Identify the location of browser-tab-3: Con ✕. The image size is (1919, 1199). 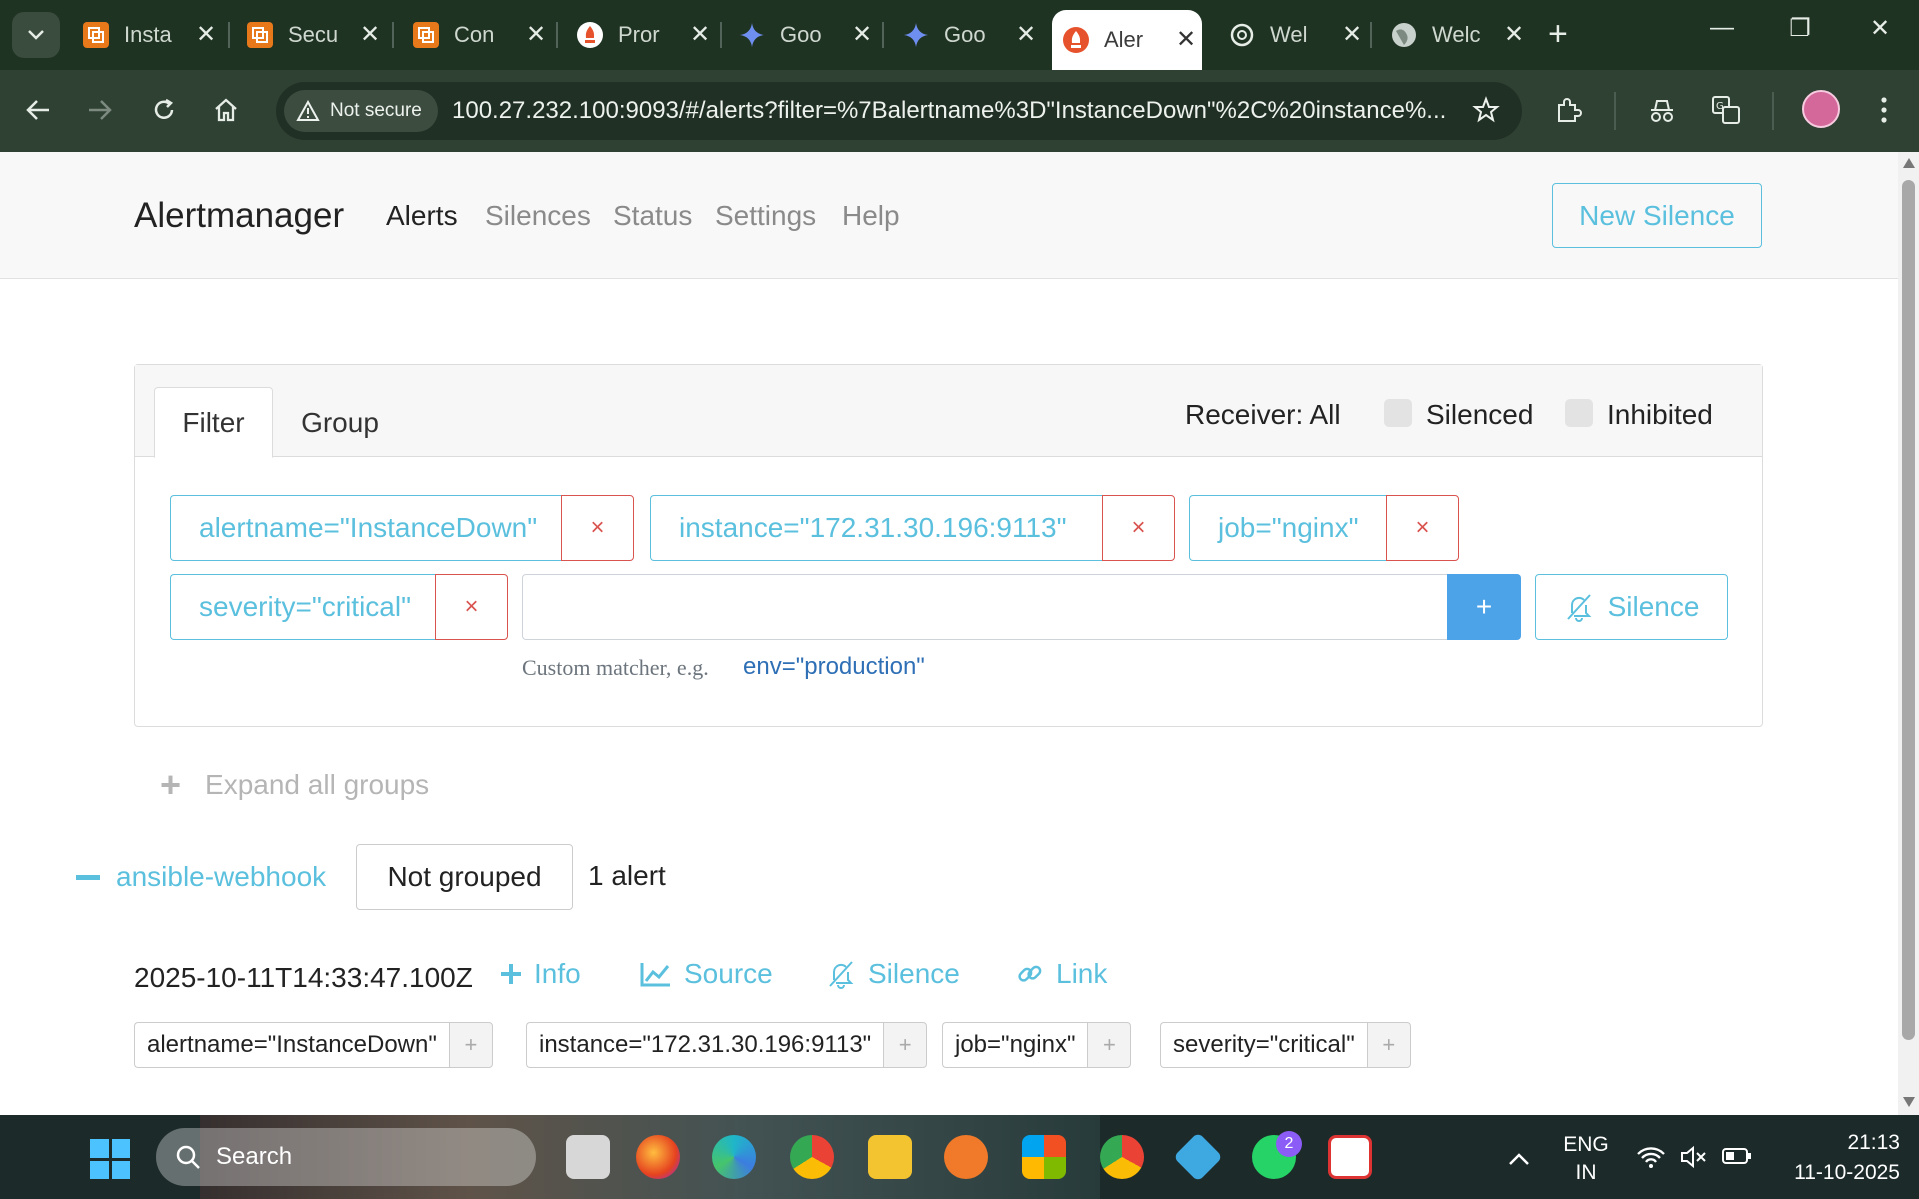
(479, 35).